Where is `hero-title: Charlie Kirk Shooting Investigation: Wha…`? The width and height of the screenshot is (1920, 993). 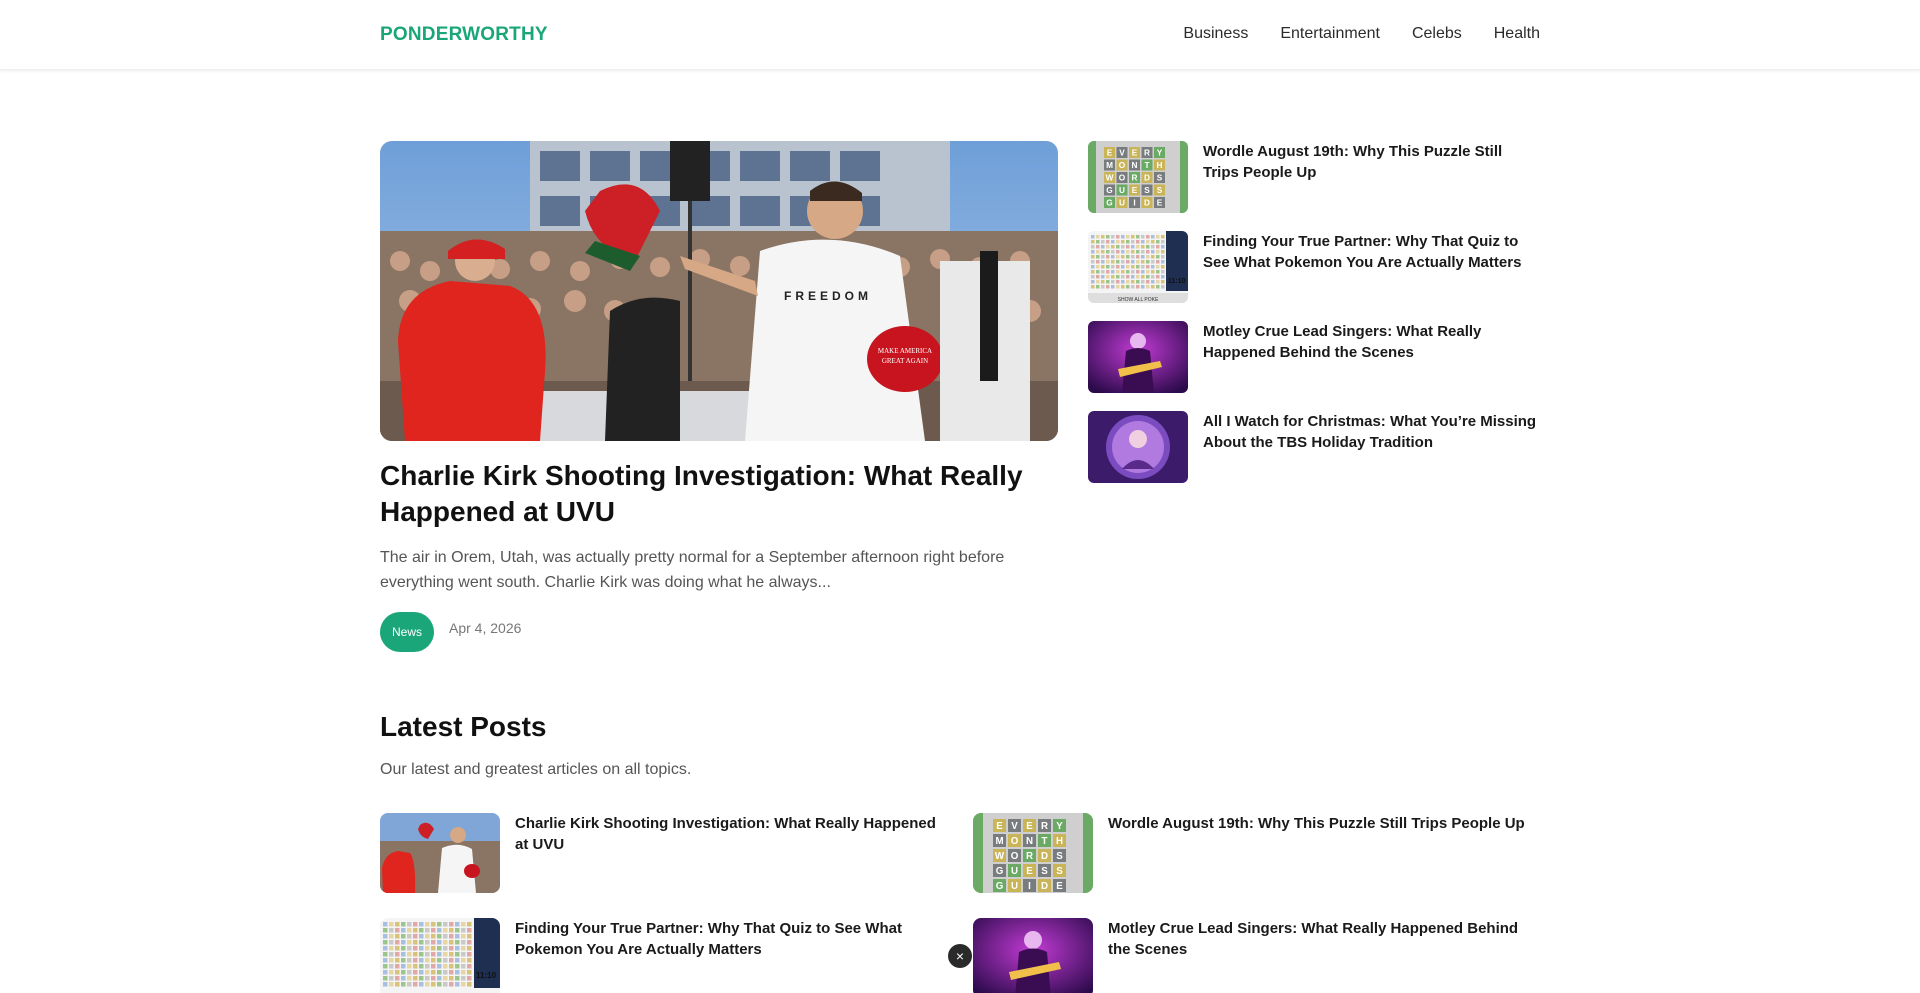
hero-title: Charlie Kirk Shooting Investigation: Wha… is located at coordinates (720, 494).